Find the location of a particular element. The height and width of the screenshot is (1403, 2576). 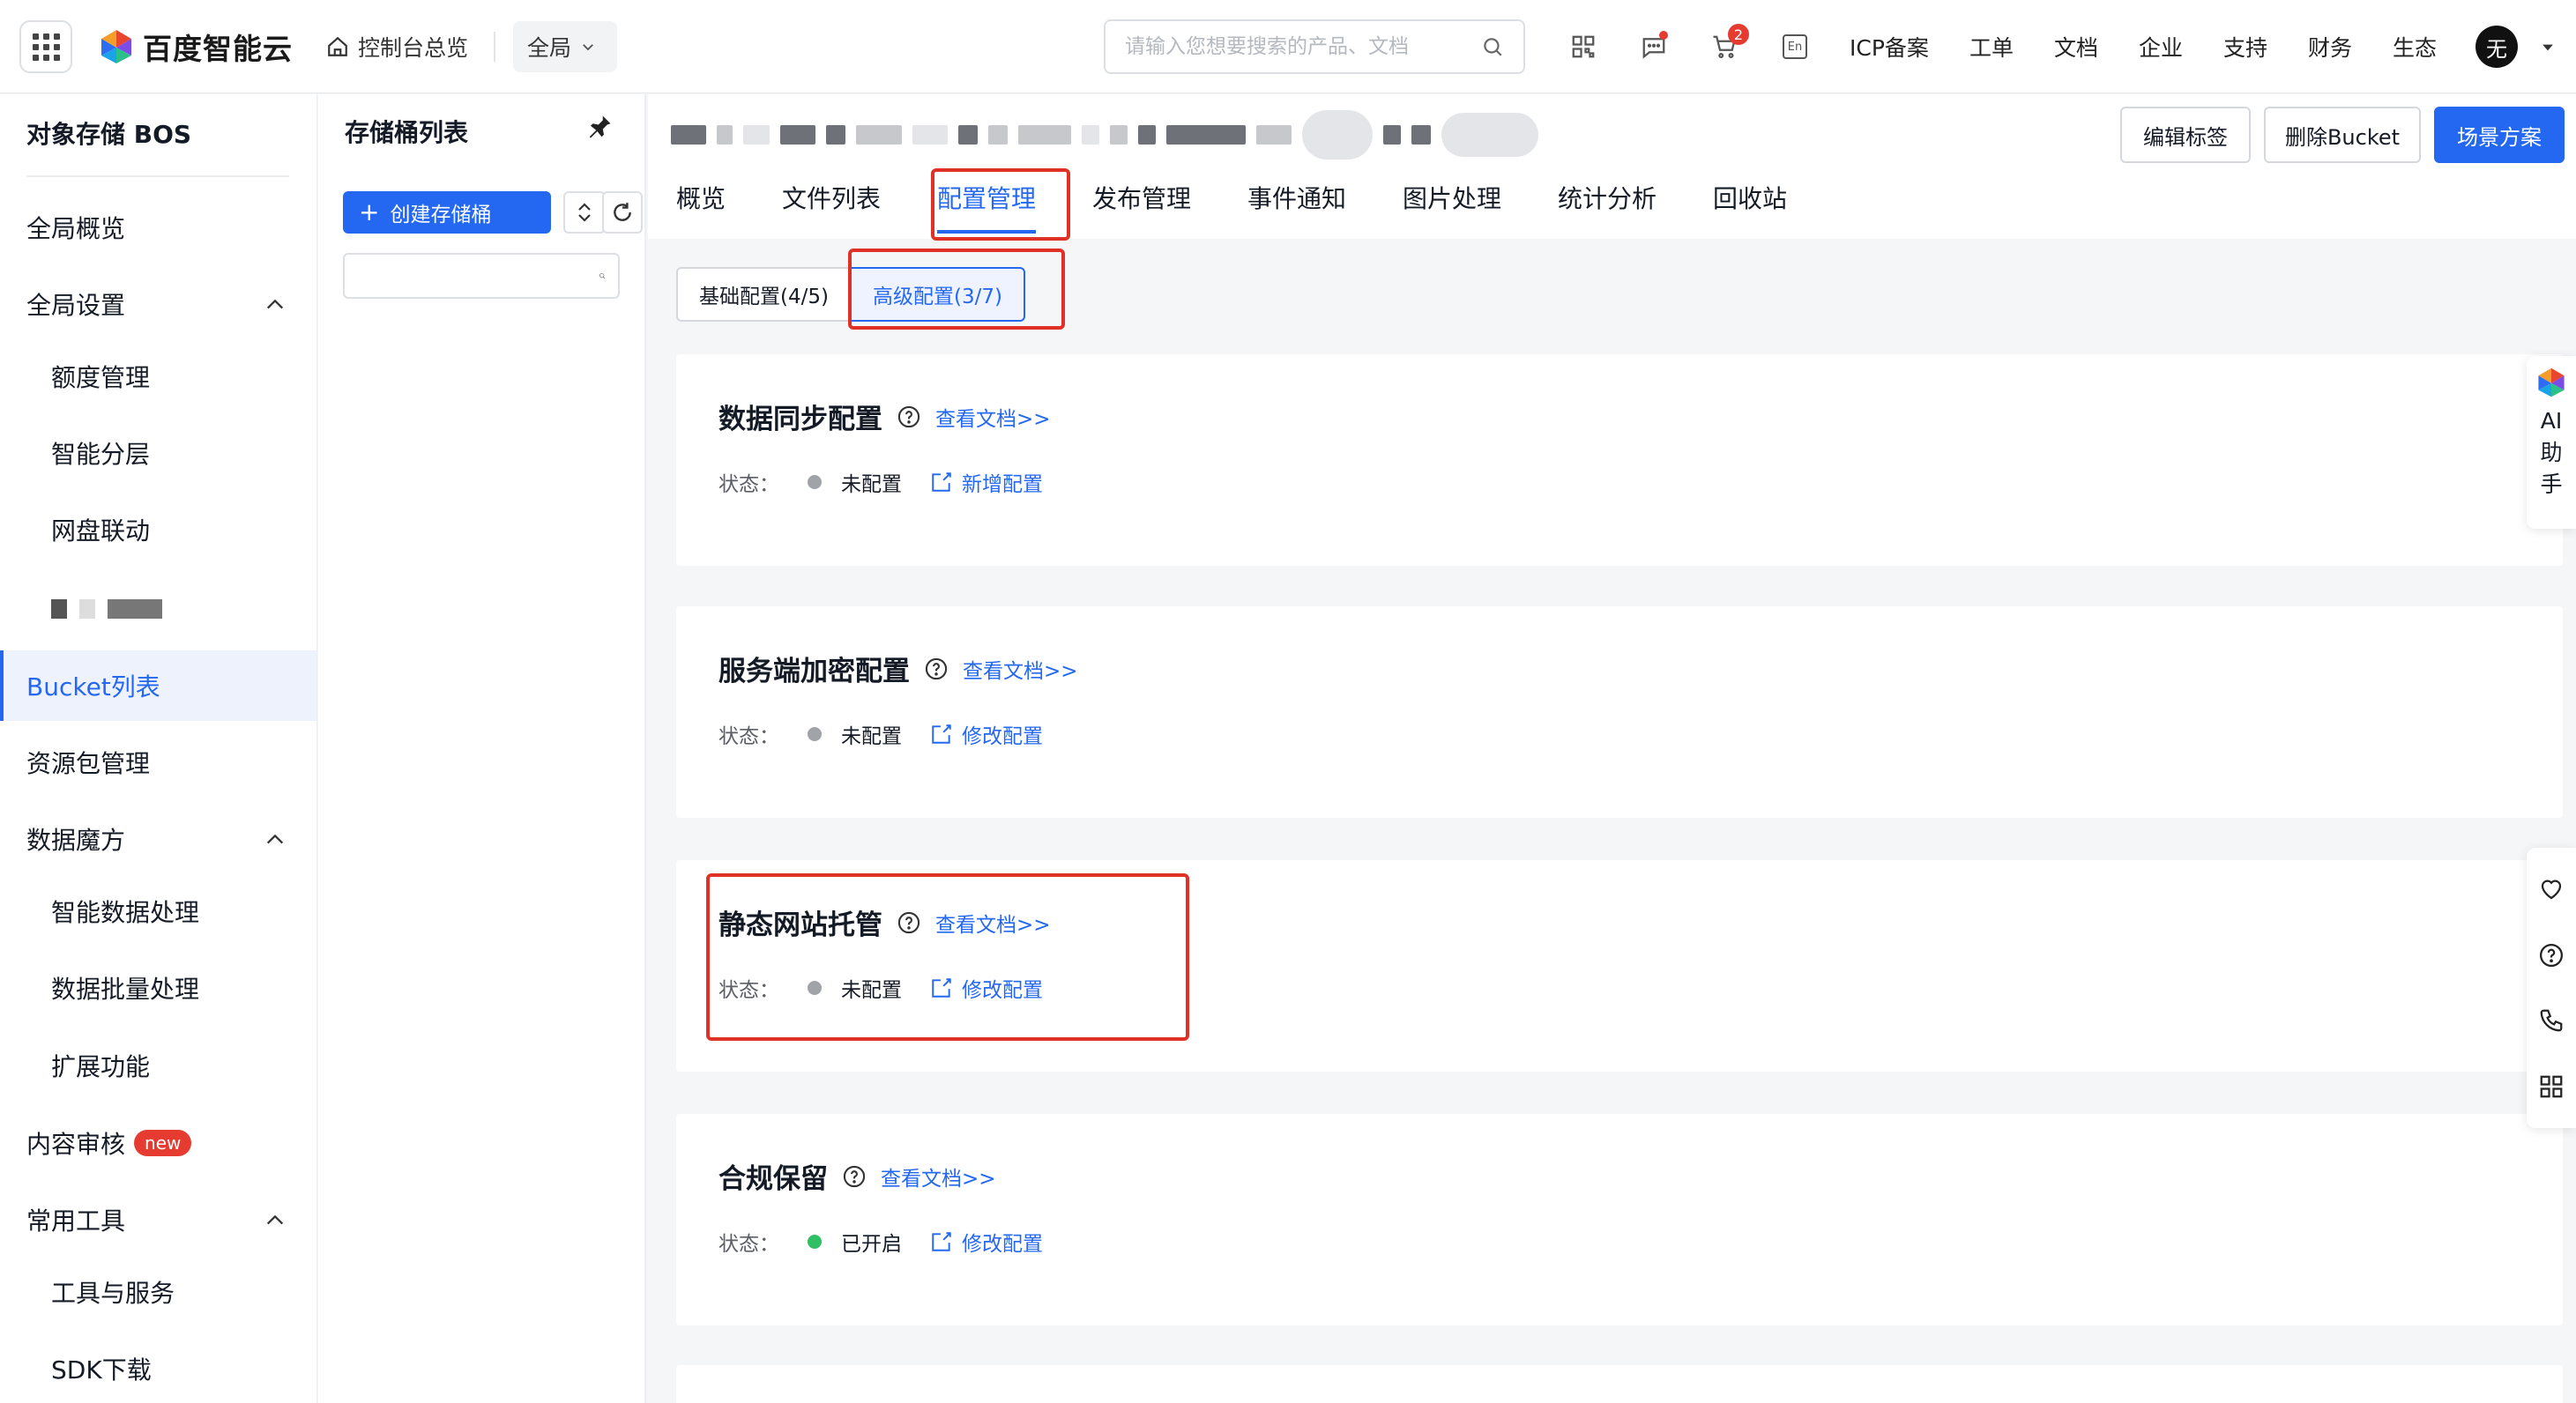

language-icon: En is located at coordinates (1795, 46).